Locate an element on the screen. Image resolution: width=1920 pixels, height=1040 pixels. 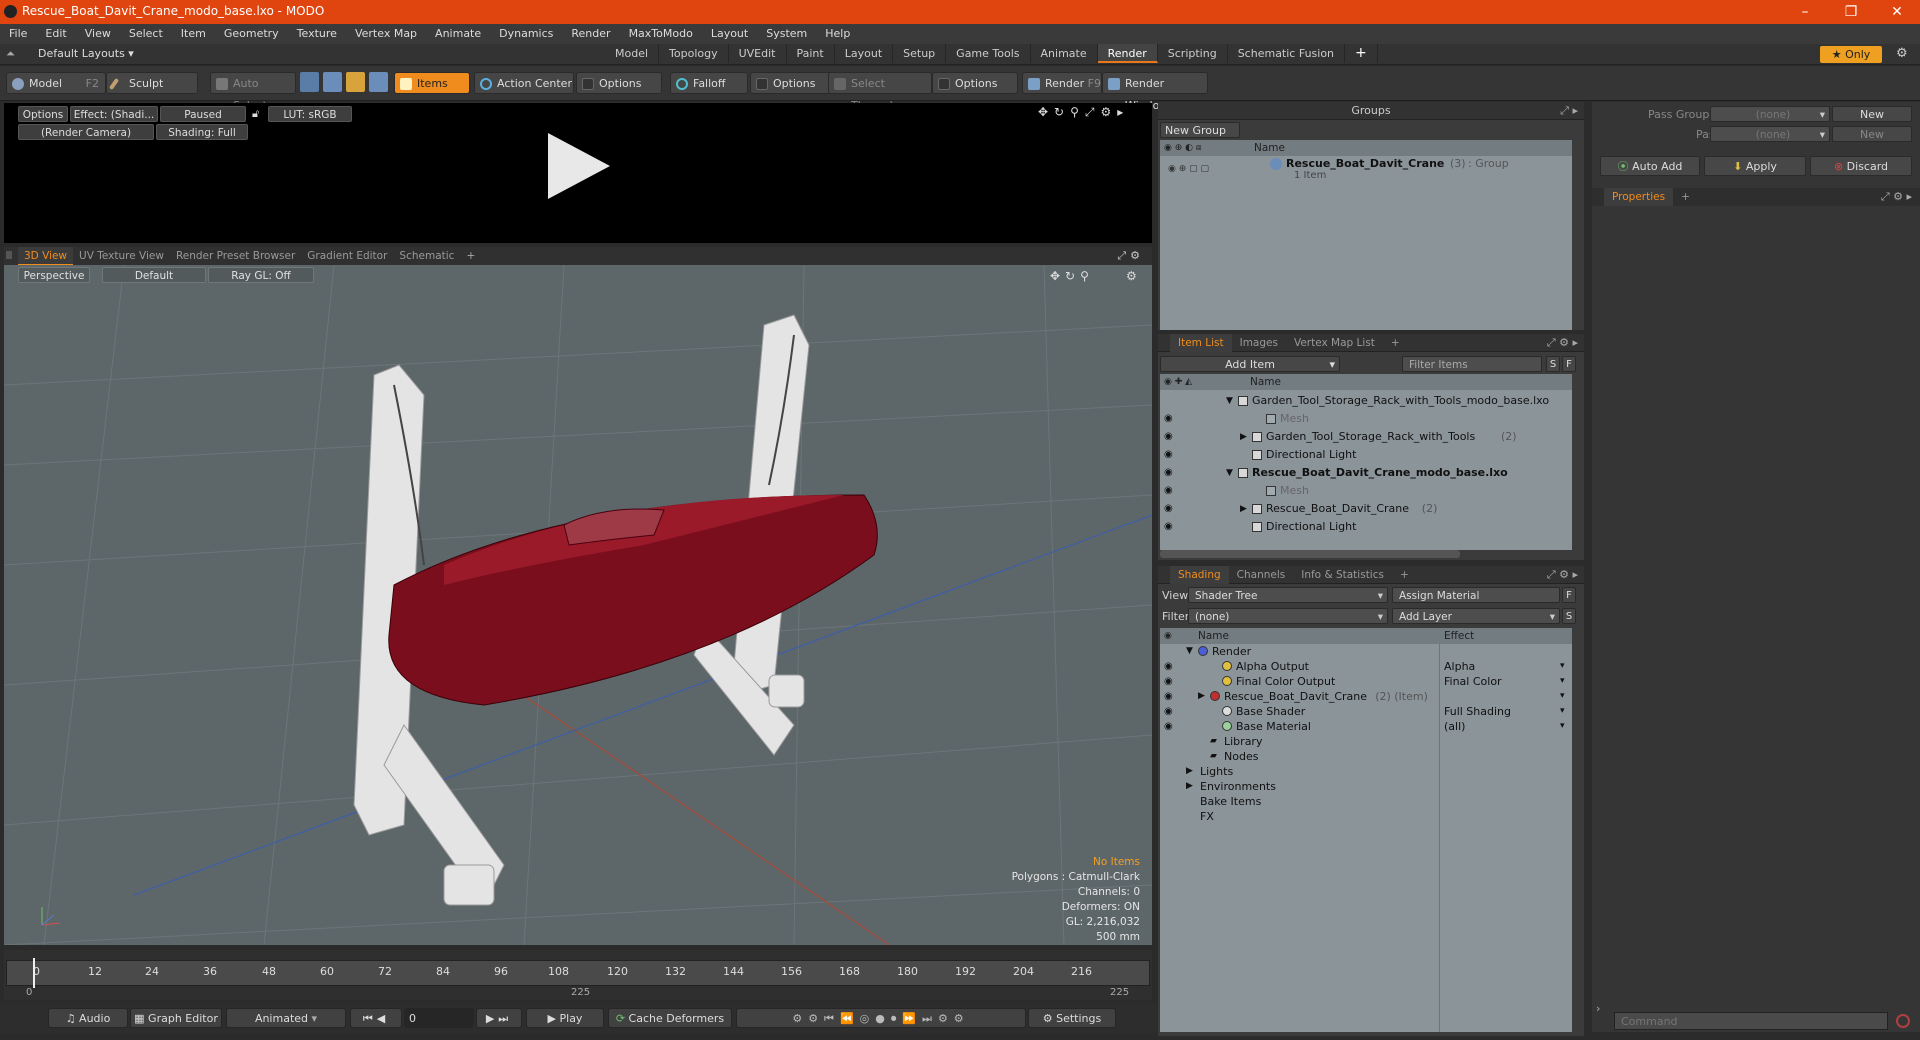
properties-expand-icon: ⤢ ⚙ ▸ is located at coordinates (1896, 197).